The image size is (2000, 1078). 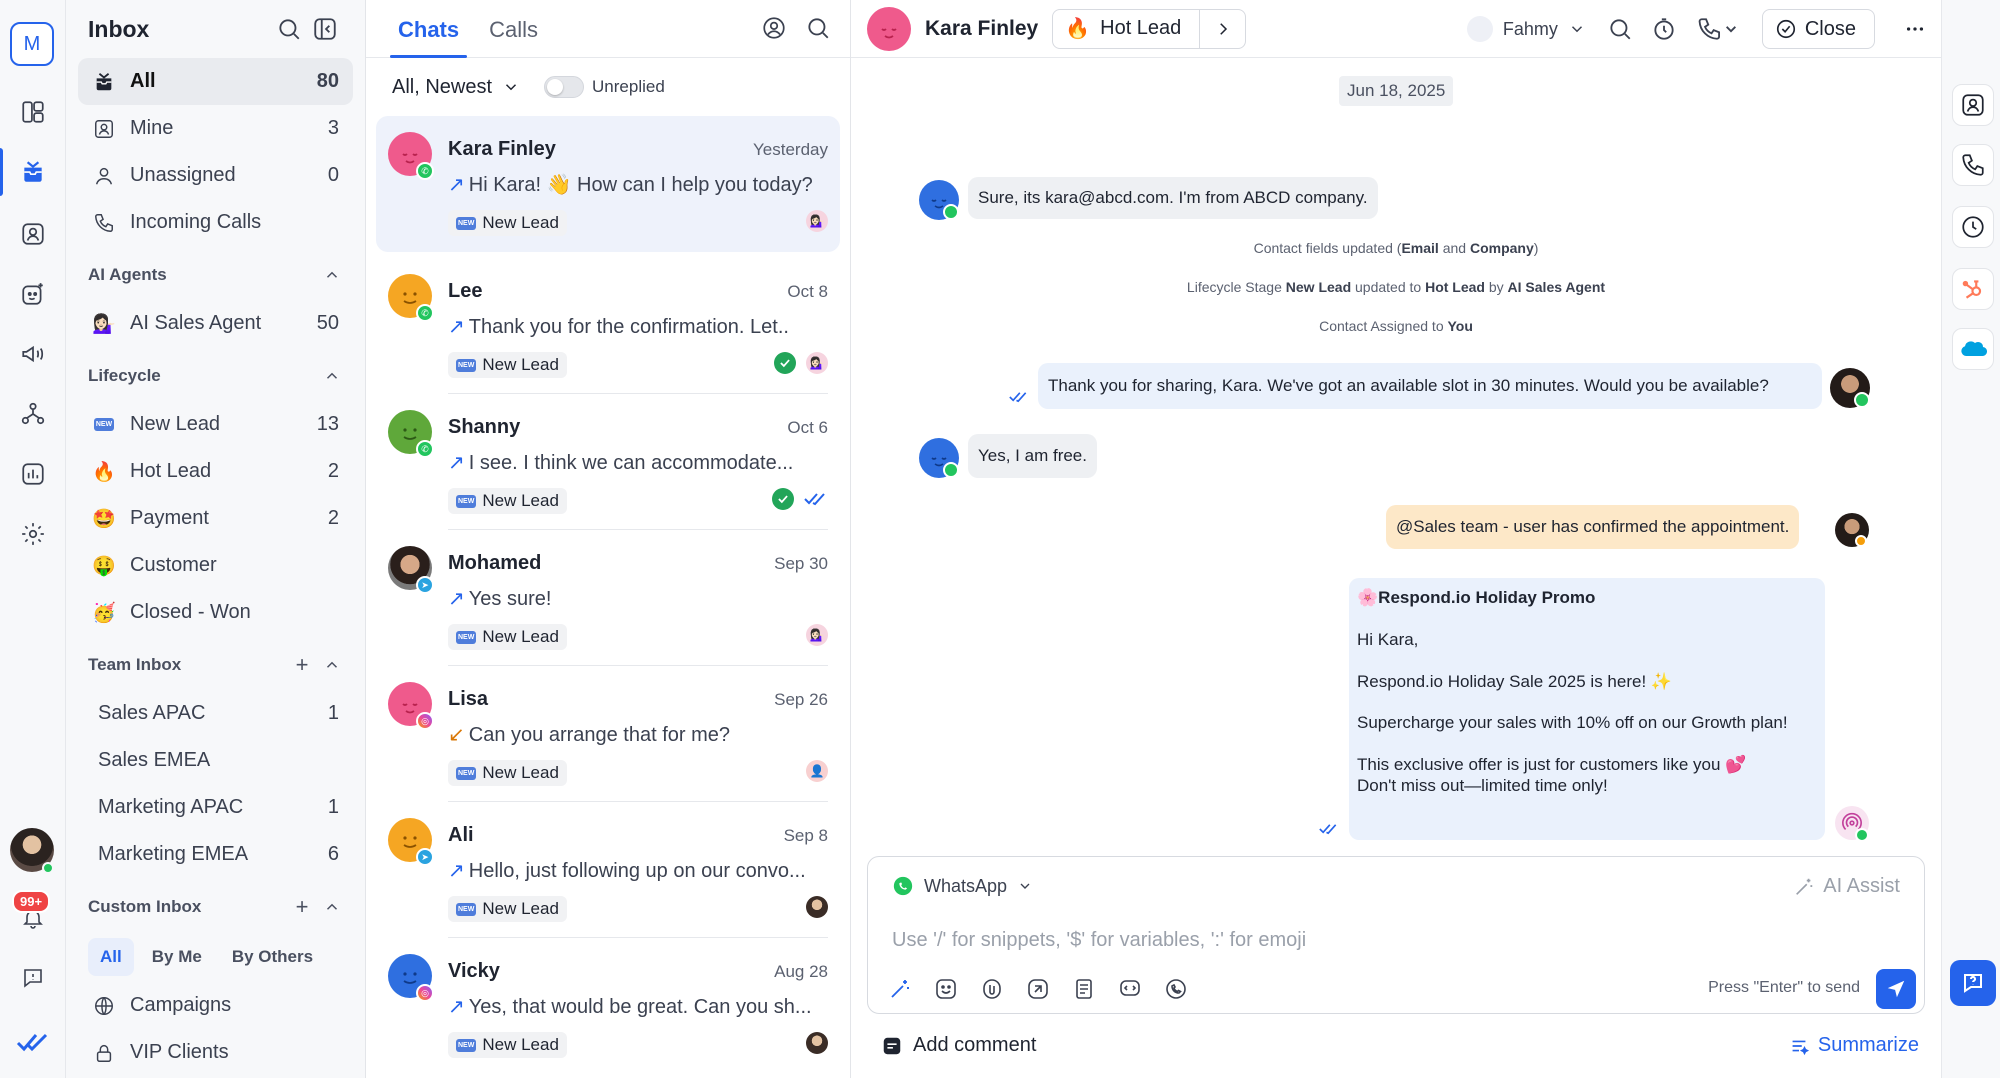 I want to click on sidebar-item-new-lead: NEW New Lead 13, so click(x=215, y=424).